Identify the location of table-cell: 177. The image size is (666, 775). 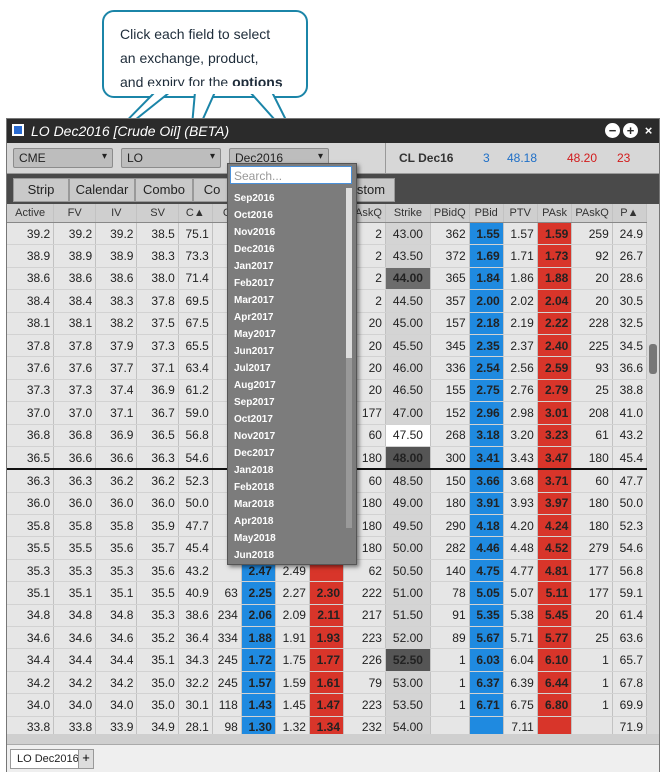
(592, 593).